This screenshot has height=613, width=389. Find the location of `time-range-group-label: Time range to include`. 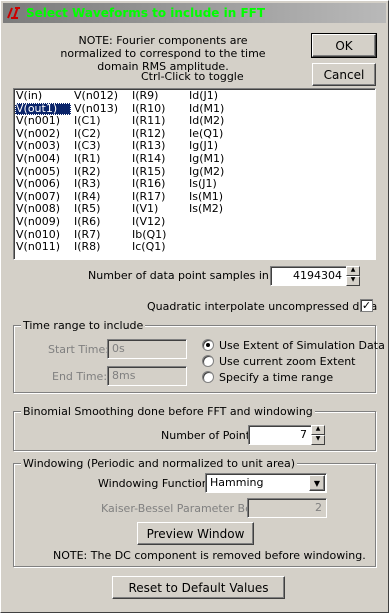

time-range-group-label: Time range to include is located at coordinates (83, 325).